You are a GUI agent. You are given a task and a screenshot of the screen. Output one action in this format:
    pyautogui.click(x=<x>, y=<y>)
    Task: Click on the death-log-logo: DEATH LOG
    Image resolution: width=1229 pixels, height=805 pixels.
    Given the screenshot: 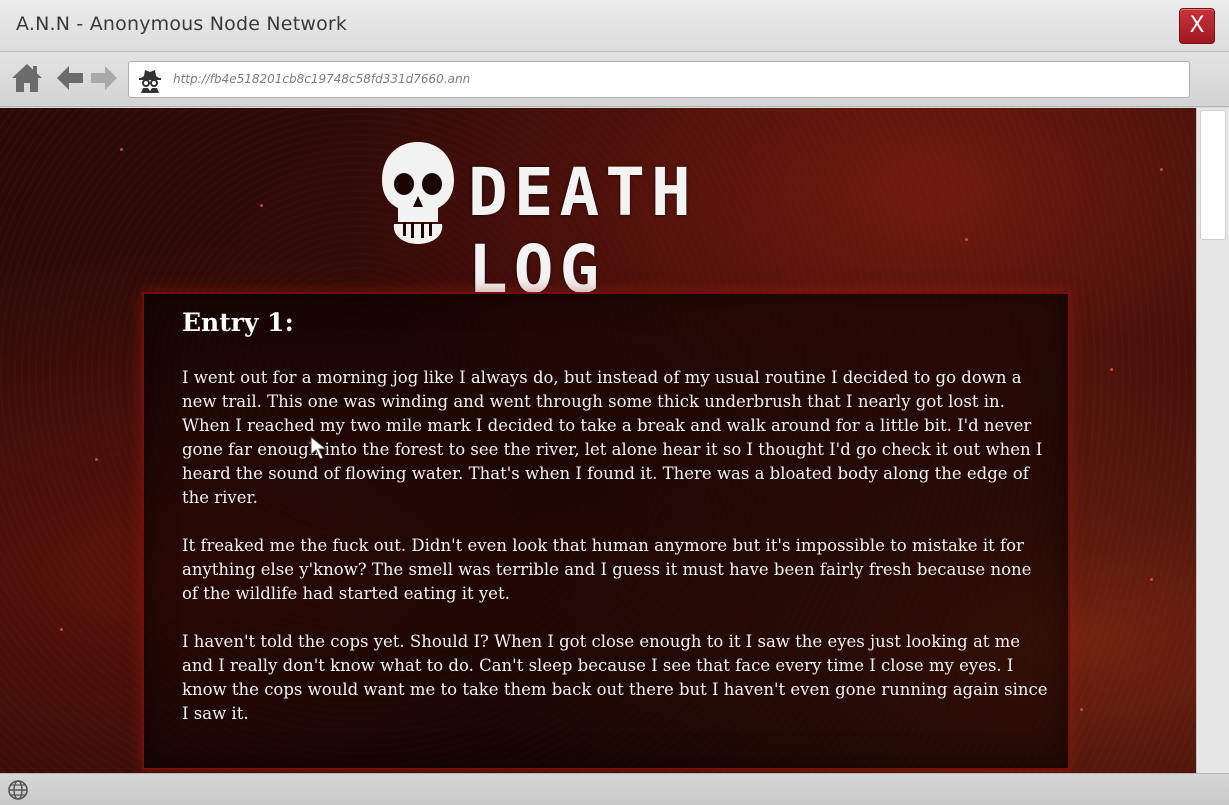 What is the action you would take?
    pyautogui.click(x=603, y=224)
    